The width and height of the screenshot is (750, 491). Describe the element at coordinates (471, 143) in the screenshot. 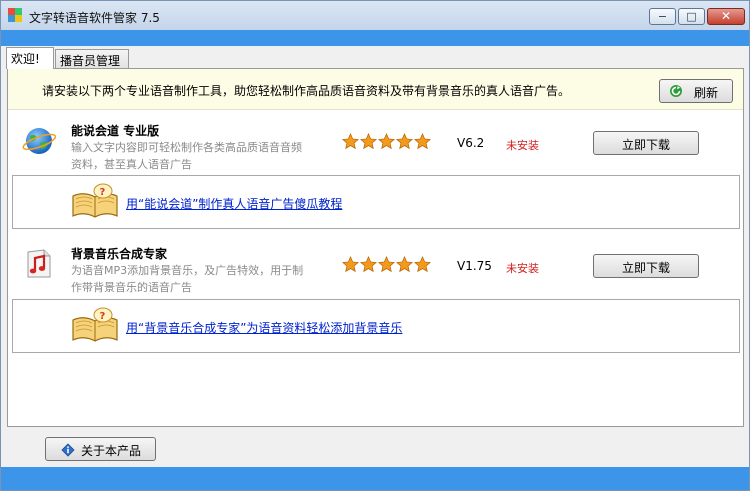

I see `version-label: V6.2` at that location.